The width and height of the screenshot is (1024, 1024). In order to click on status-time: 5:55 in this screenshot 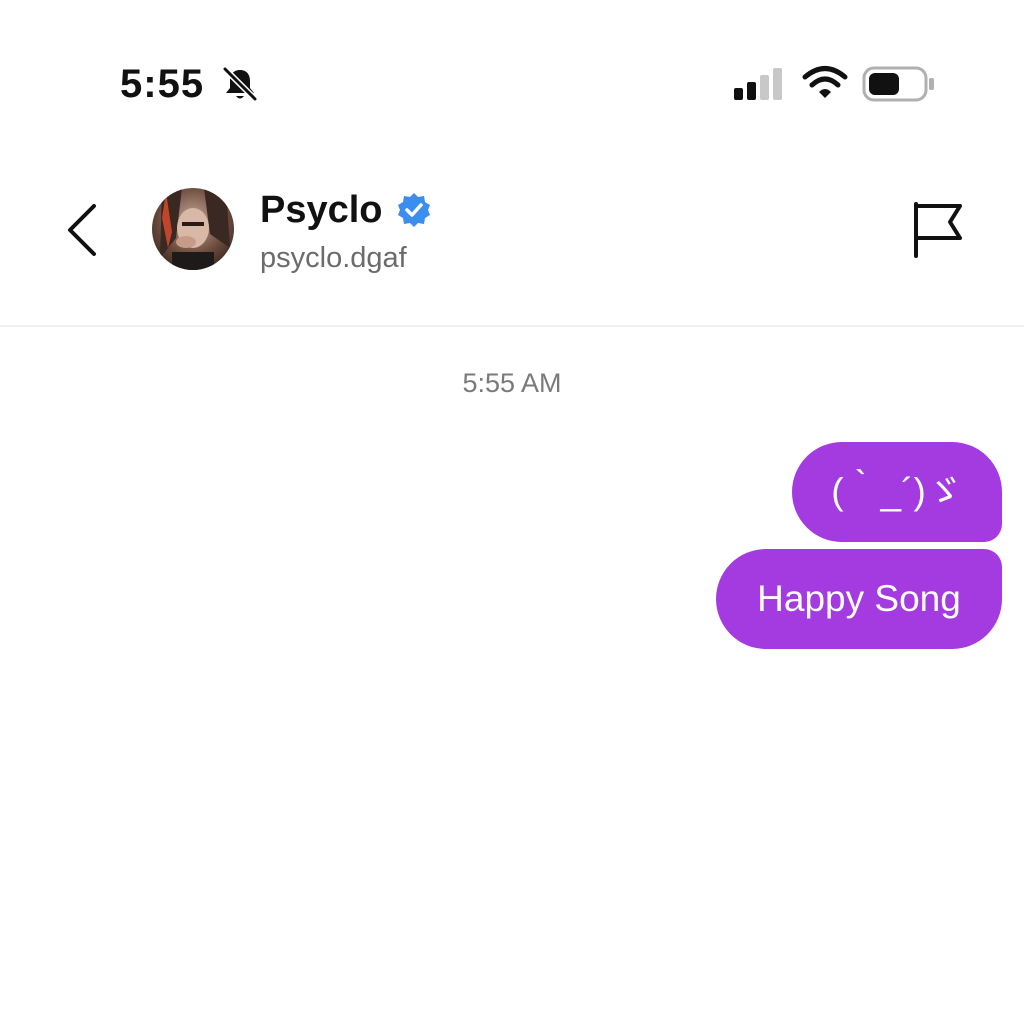, I will do `click(162, 84)`.